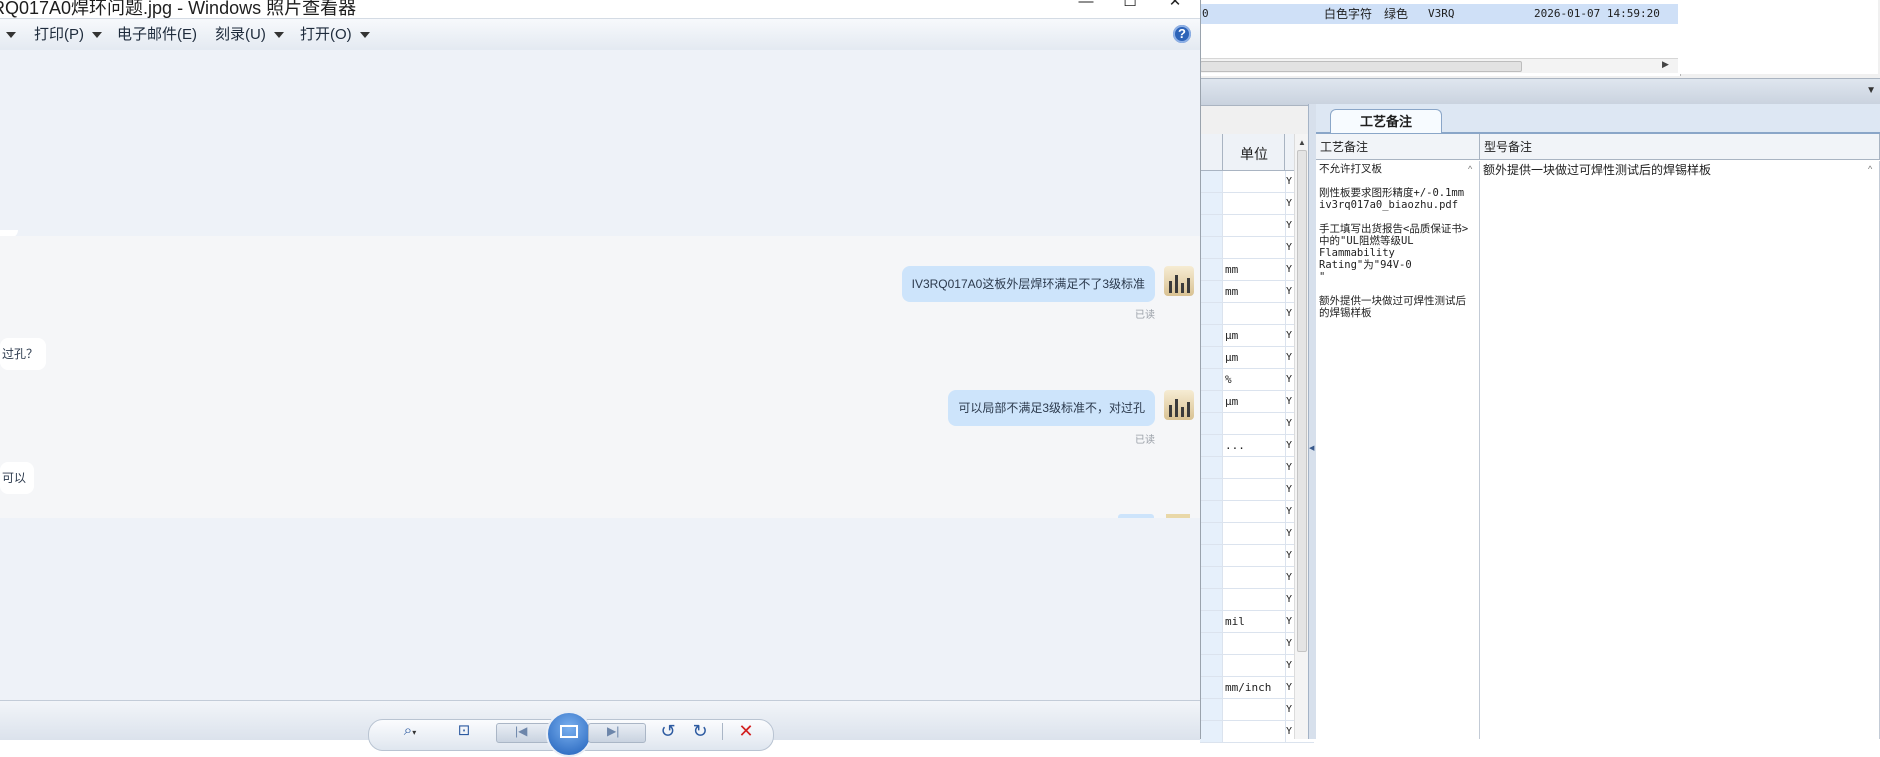 This screenshot has height=757, width=1880. I want to click on next-button: ▶|, so click(617, 733).